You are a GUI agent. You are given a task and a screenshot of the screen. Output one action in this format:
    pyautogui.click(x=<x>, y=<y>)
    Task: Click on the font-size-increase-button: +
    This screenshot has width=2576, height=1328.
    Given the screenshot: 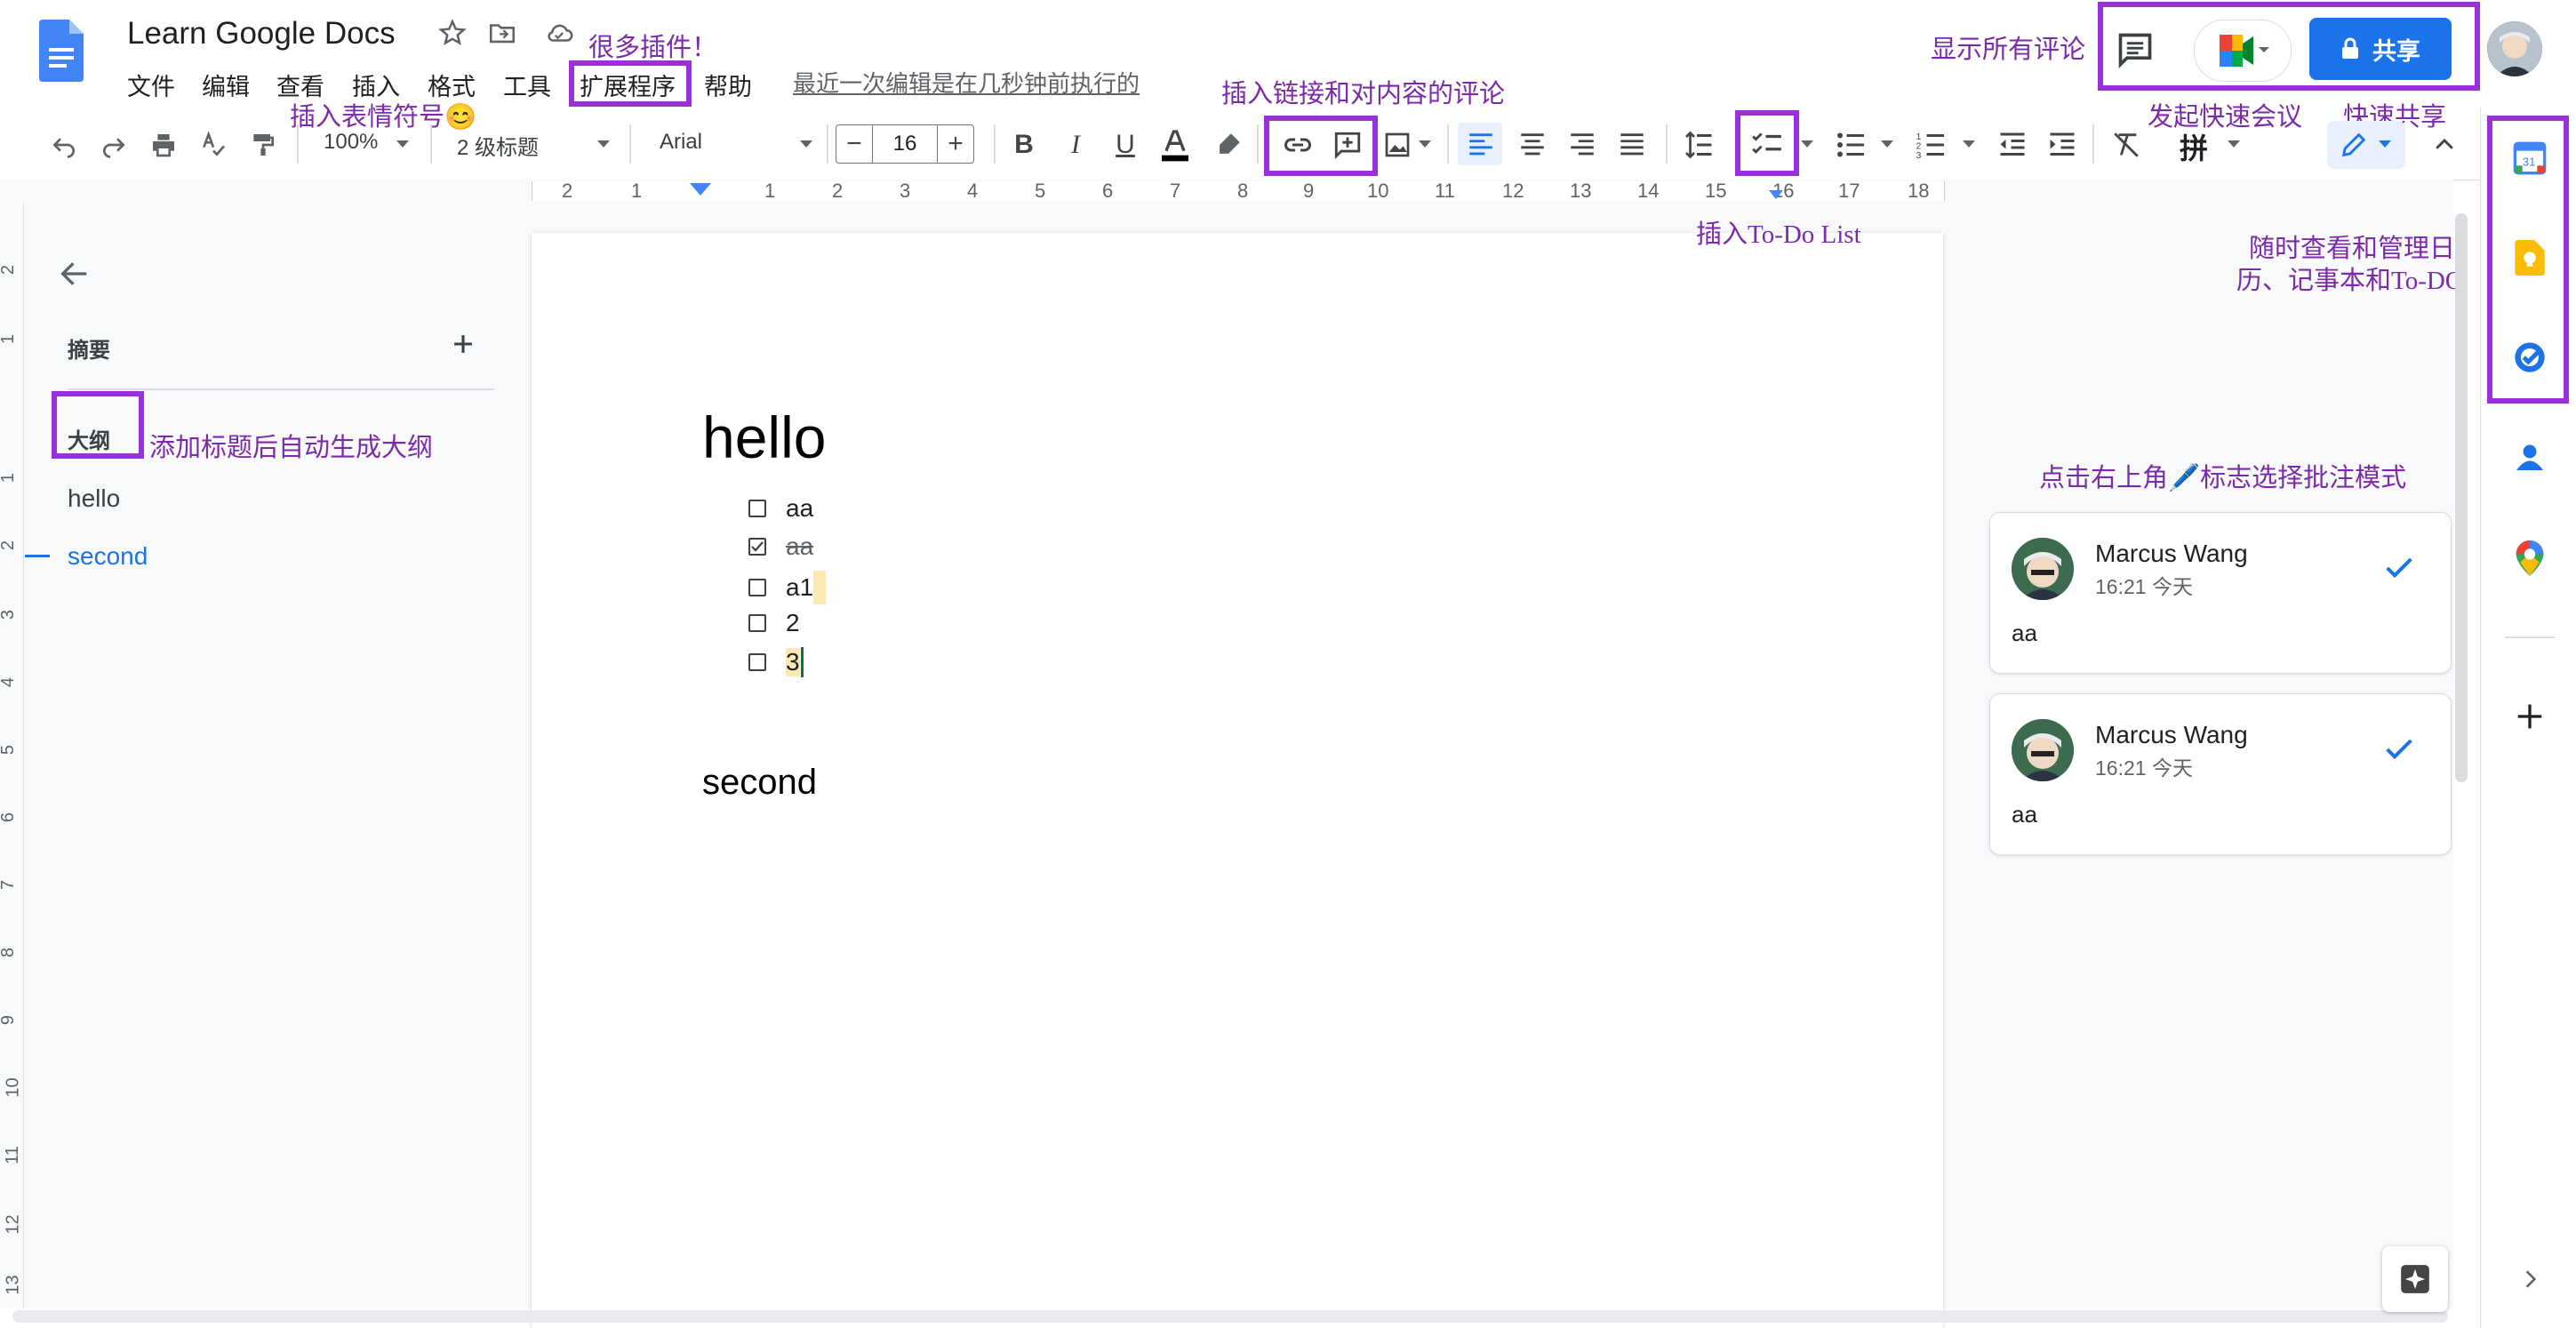 What is the action you would take?
    pyautogui.click(x=955, y=144)
    